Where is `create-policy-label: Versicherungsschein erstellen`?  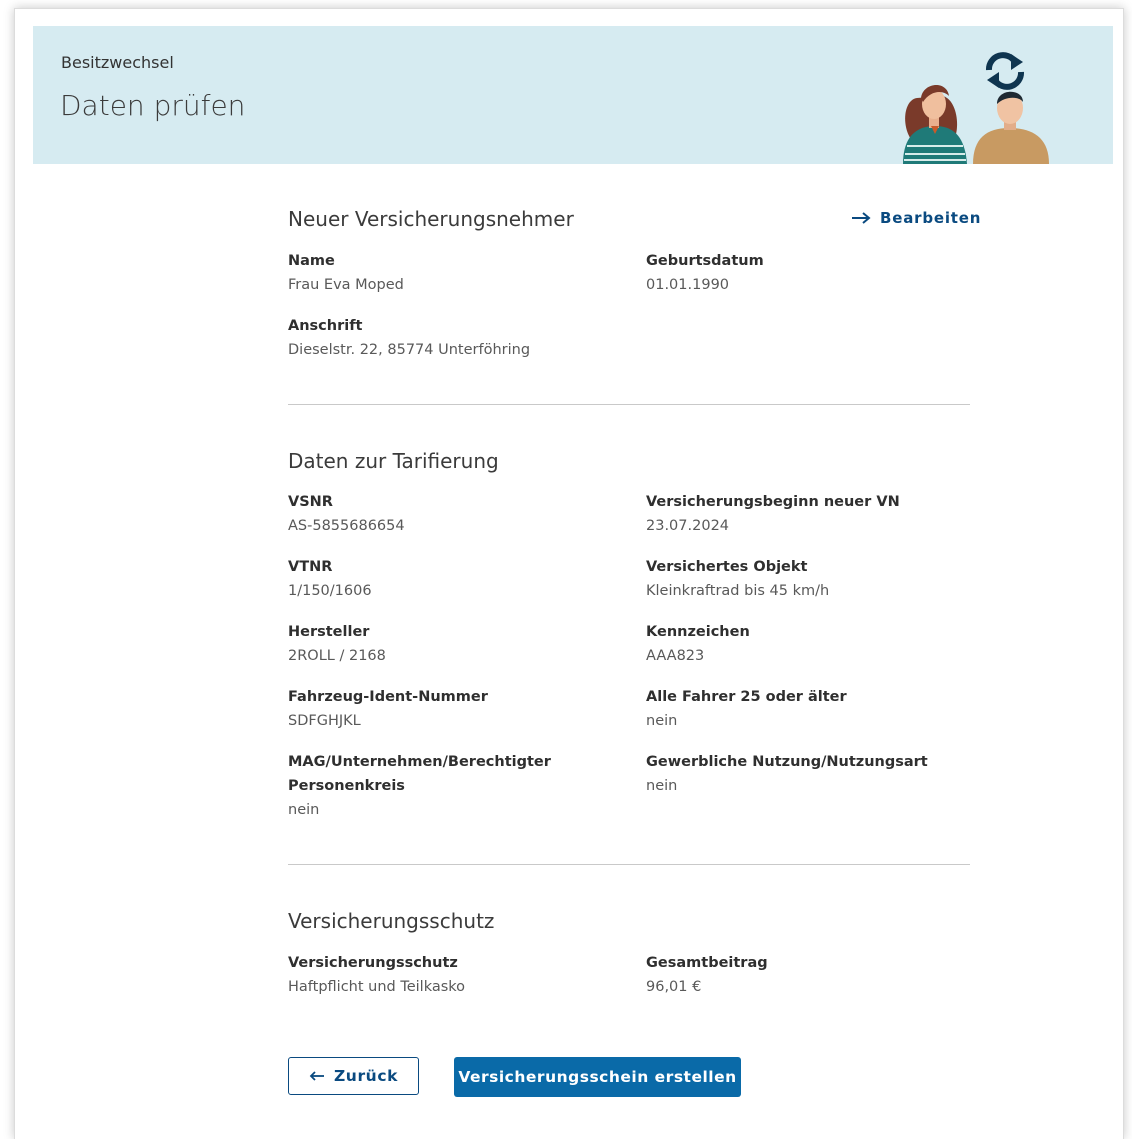
create-policy-label: Versicherungsschein erstellen is located at coordinates (597, 1077).